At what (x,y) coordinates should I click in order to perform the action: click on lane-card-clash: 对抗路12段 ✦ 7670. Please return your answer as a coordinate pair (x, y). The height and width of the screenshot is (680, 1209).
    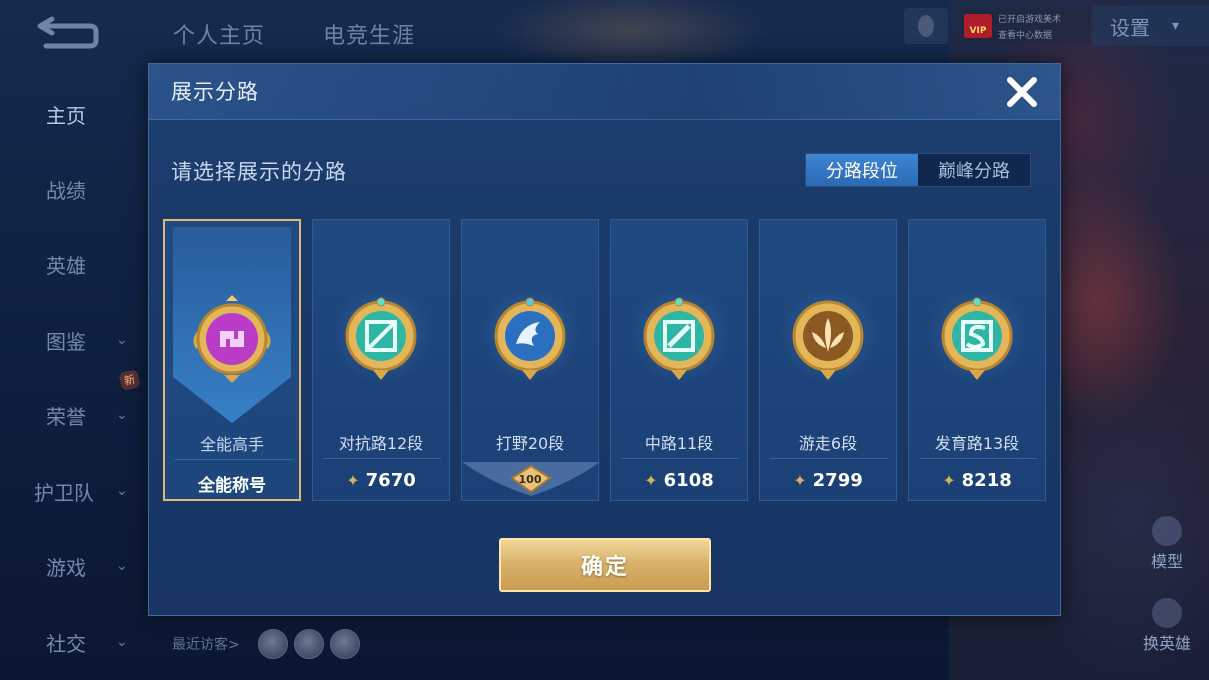
    Looking at the image, I should click on (381, 360).